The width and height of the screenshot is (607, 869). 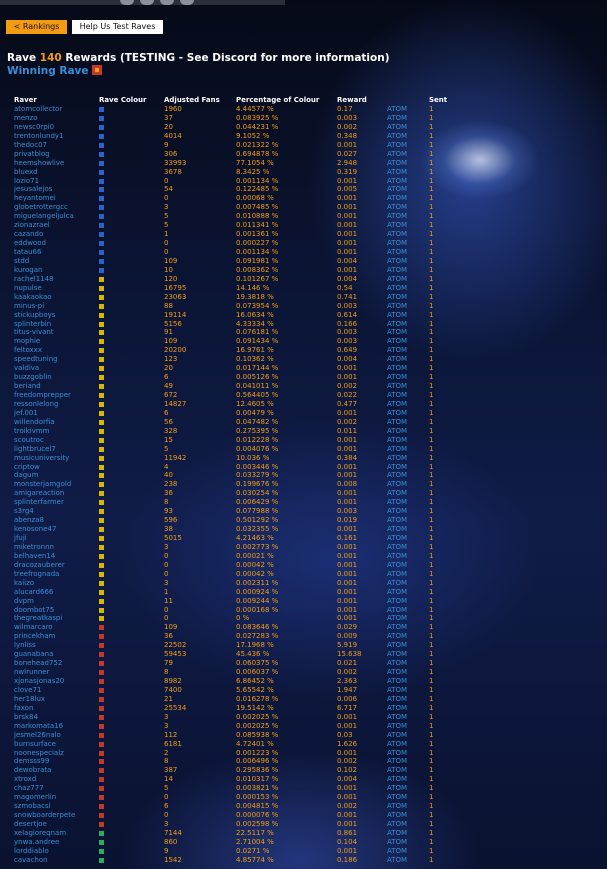 What do you see at coordinates (39, 681) in the screenshot?
I see `raver-name: xjonasjonas20` at bounding box center [39, 681].